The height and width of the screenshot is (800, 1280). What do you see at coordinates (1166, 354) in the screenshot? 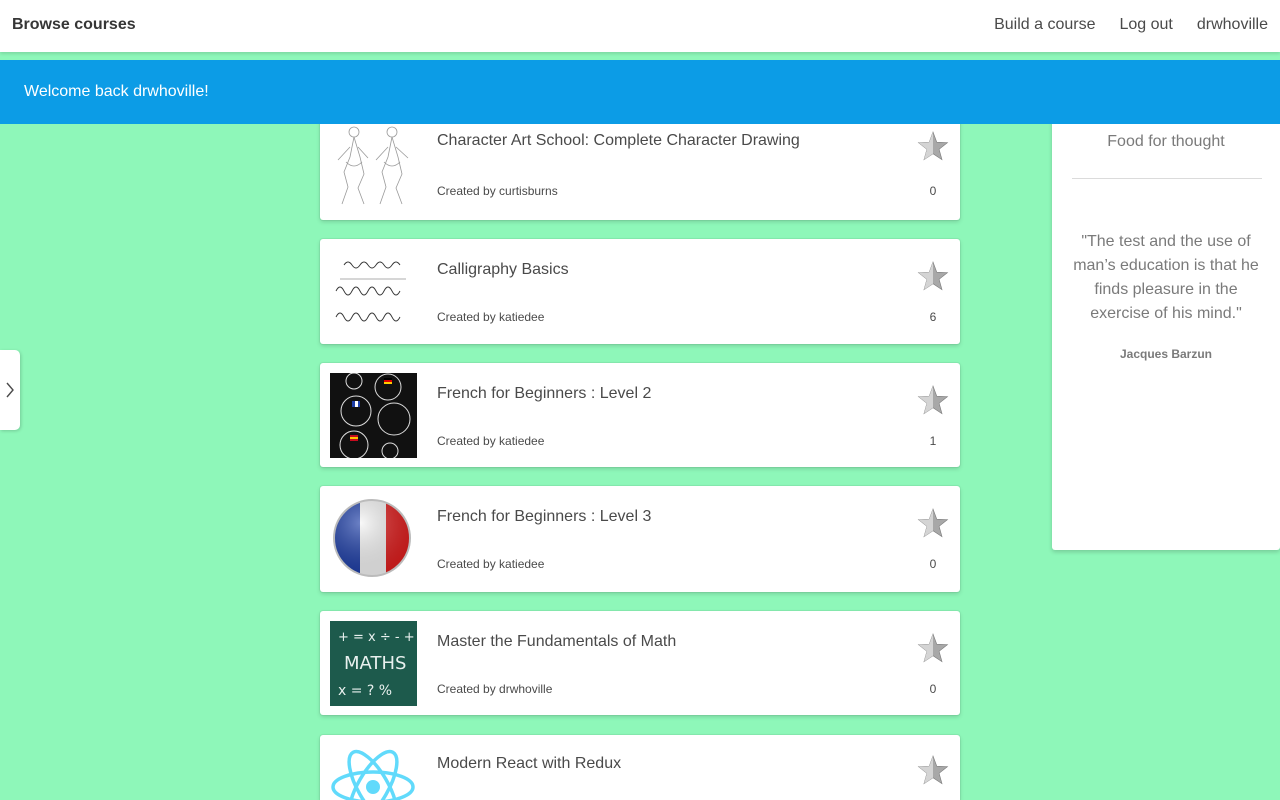
I see `quote-author: Jacques Barzun` at bounding box center [1166, 354].